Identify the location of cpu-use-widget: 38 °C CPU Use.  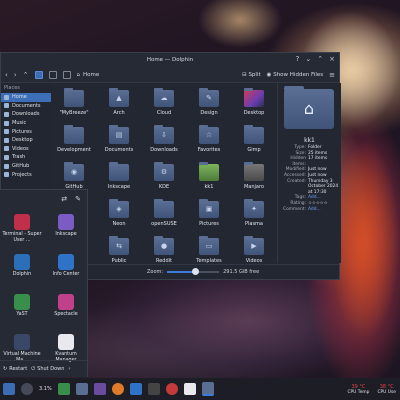
(386, 389).